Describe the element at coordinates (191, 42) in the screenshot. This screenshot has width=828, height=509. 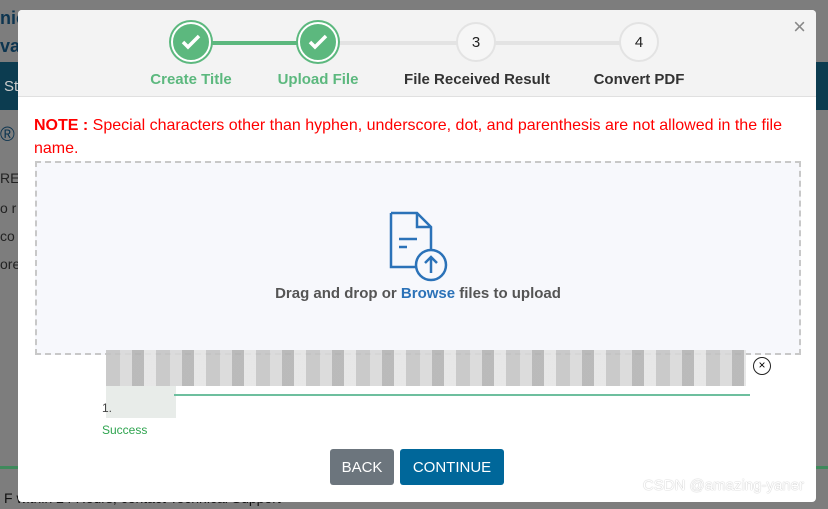
I see `step-1-check-icon` at that location.